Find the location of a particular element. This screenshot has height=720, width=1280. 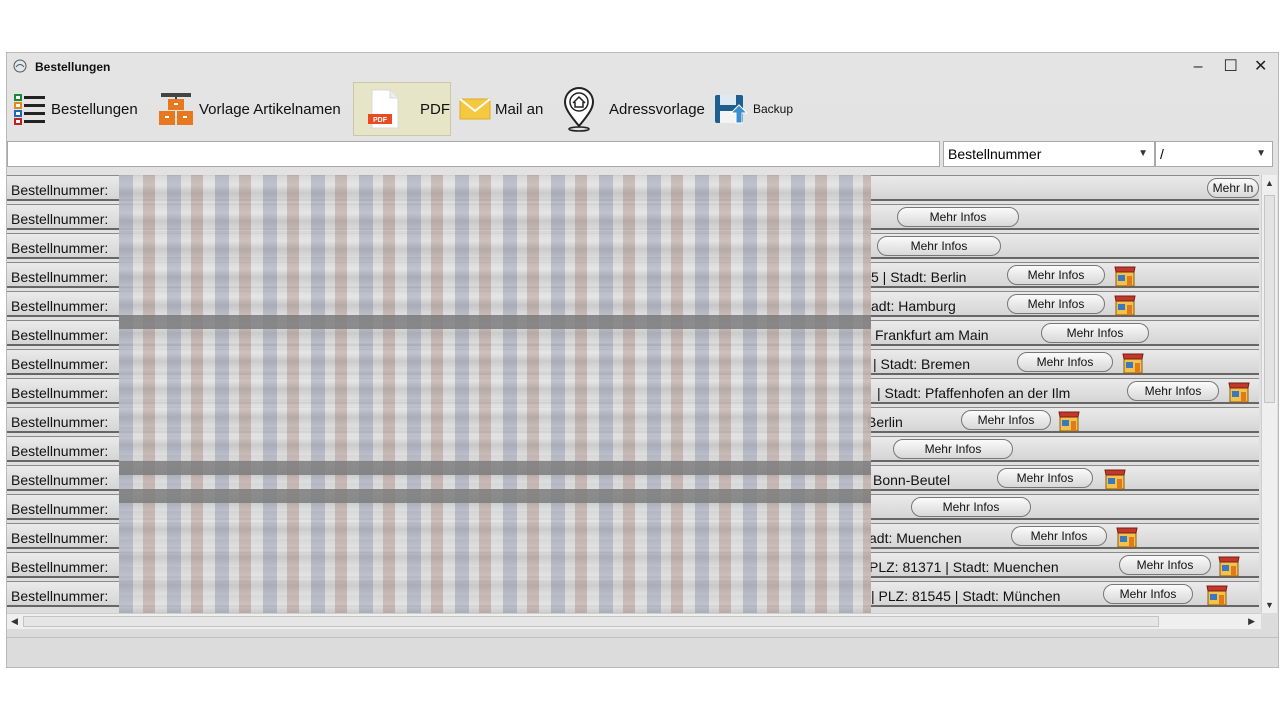

vertical-scrollbar: ▲ ▼ is located at coordinates (1269, 394).